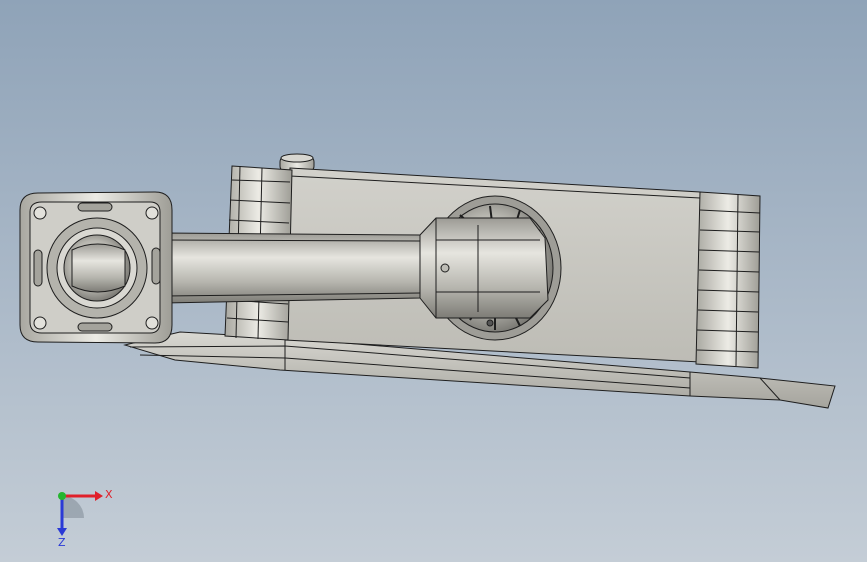  What do you see at coordinates (62, 542) in the screenshot?
I see `z-axis-label: Z` at bounding box center [62, 542].